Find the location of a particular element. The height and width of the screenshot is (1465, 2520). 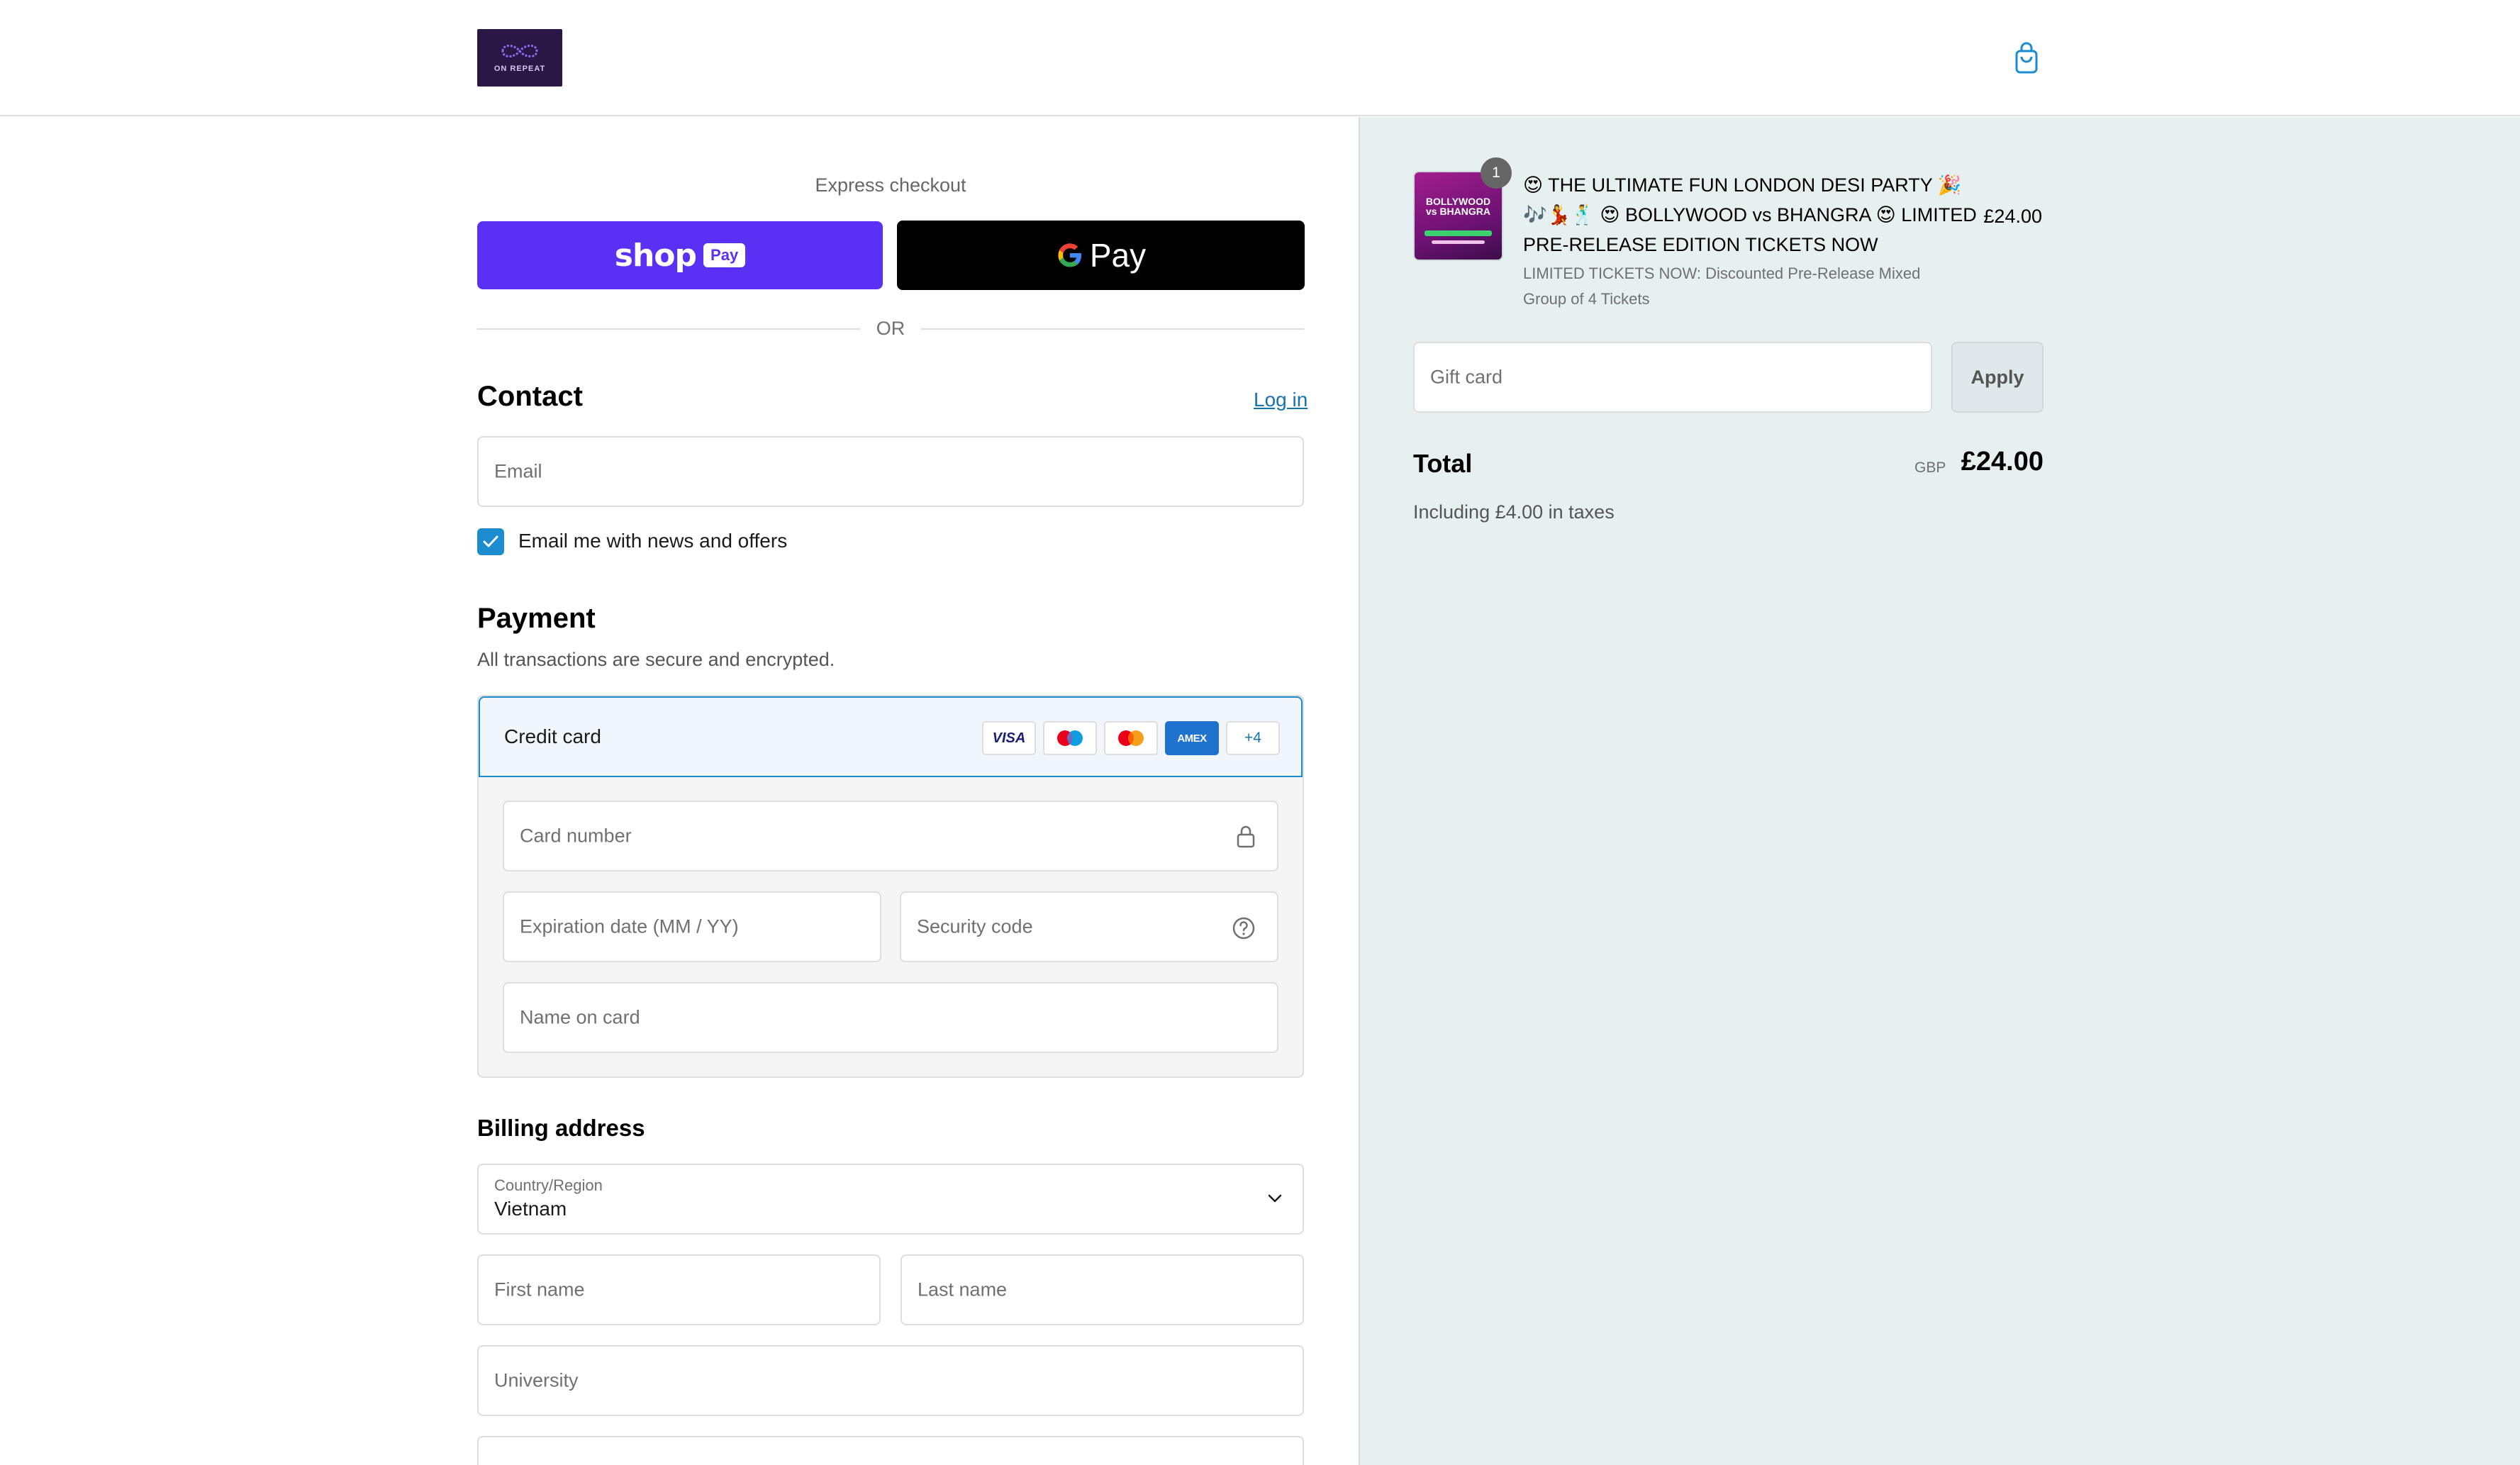

email-placeholder: Email is located at coordinates (518, 471).